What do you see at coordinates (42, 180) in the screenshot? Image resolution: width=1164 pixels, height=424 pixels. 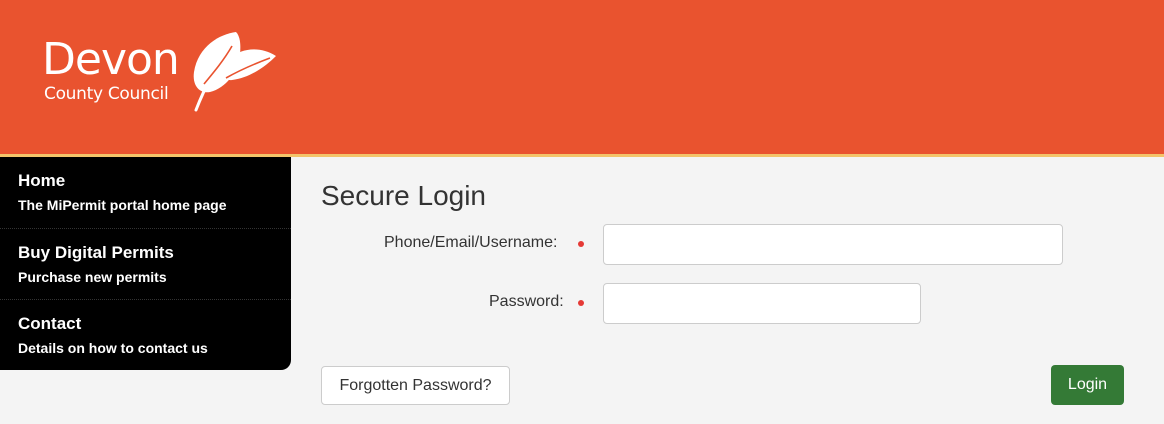 I see `nav-item-title: Home` at bounding box center [42, 180].